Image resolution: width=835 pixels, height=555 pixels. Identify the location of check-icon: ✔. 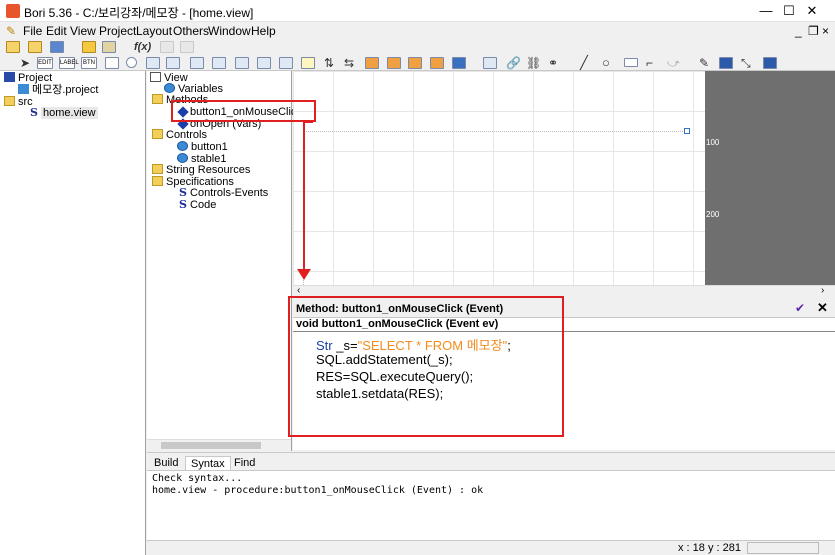
(800, 308).